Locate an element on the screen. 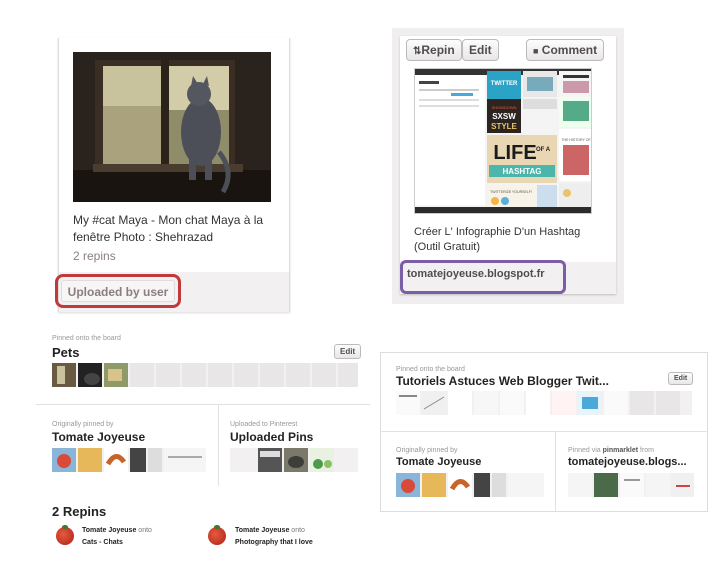 The image size is (724, 586). source-link: tomatejoyeuse.blogspot.fr is located at coordinates (476, 274).